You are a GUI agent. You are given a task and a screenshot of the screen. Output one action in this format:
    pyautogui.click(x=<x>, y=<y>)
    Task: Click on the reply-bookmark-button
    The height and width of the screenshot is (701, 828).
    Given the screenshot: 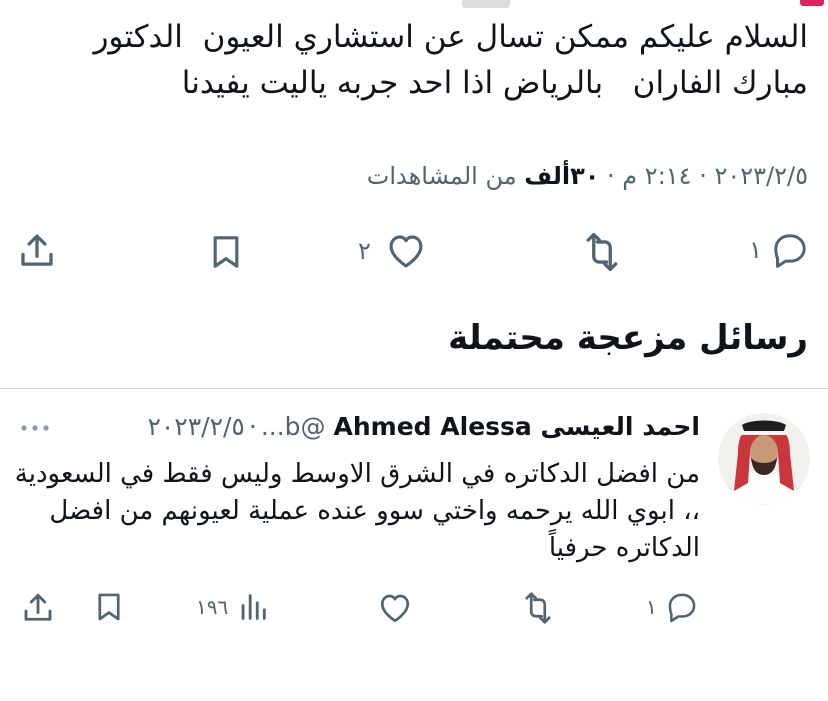 What is the action you would take?
    pyautogui.click(x=109, y=607)
    